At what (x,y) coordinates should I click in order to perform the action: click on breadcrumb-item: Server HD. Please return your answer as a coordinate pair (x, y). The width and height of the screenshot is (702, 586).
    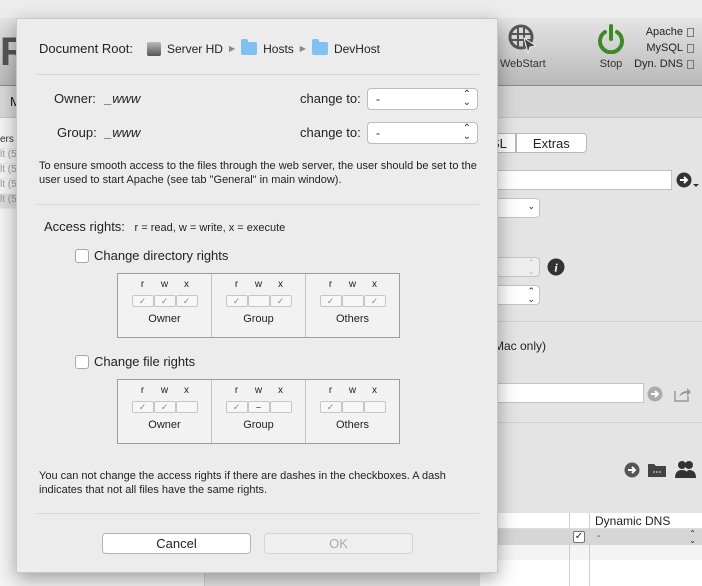
    Looking at the image, I should click on (195, 49).